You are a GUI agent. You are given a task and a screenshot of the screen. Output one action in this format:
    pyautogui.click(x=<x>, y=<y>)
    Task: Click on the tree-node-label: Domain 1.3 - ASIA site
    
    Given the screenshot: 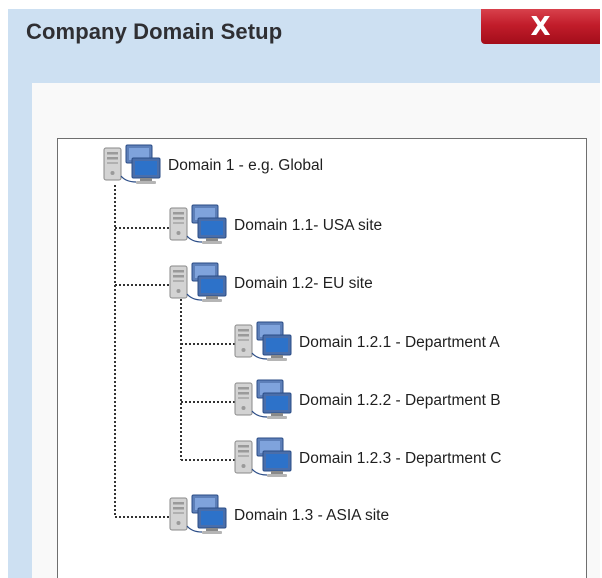 What is the action you would take?
    pyautogui.click(x=312, y=515)
    